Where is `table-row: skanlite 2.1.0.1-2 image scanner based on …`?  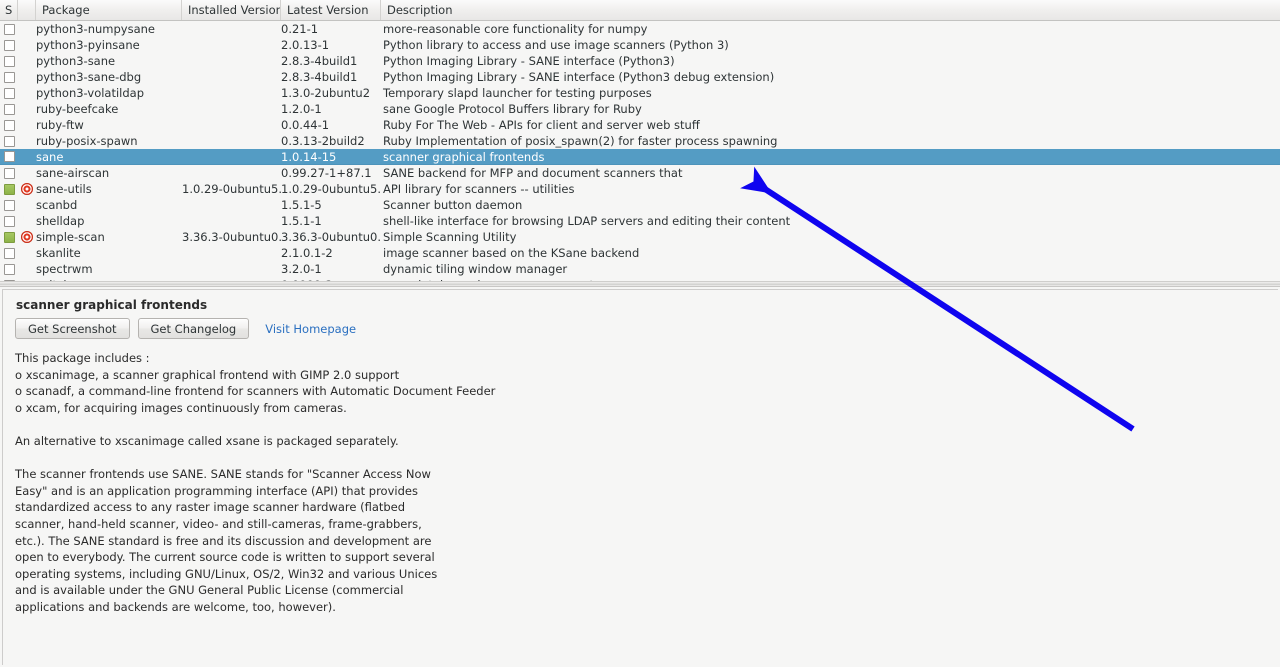
table-row: skanlite 2.1.0.1-2 image scanner based on … is located at coordinates (640, 253).